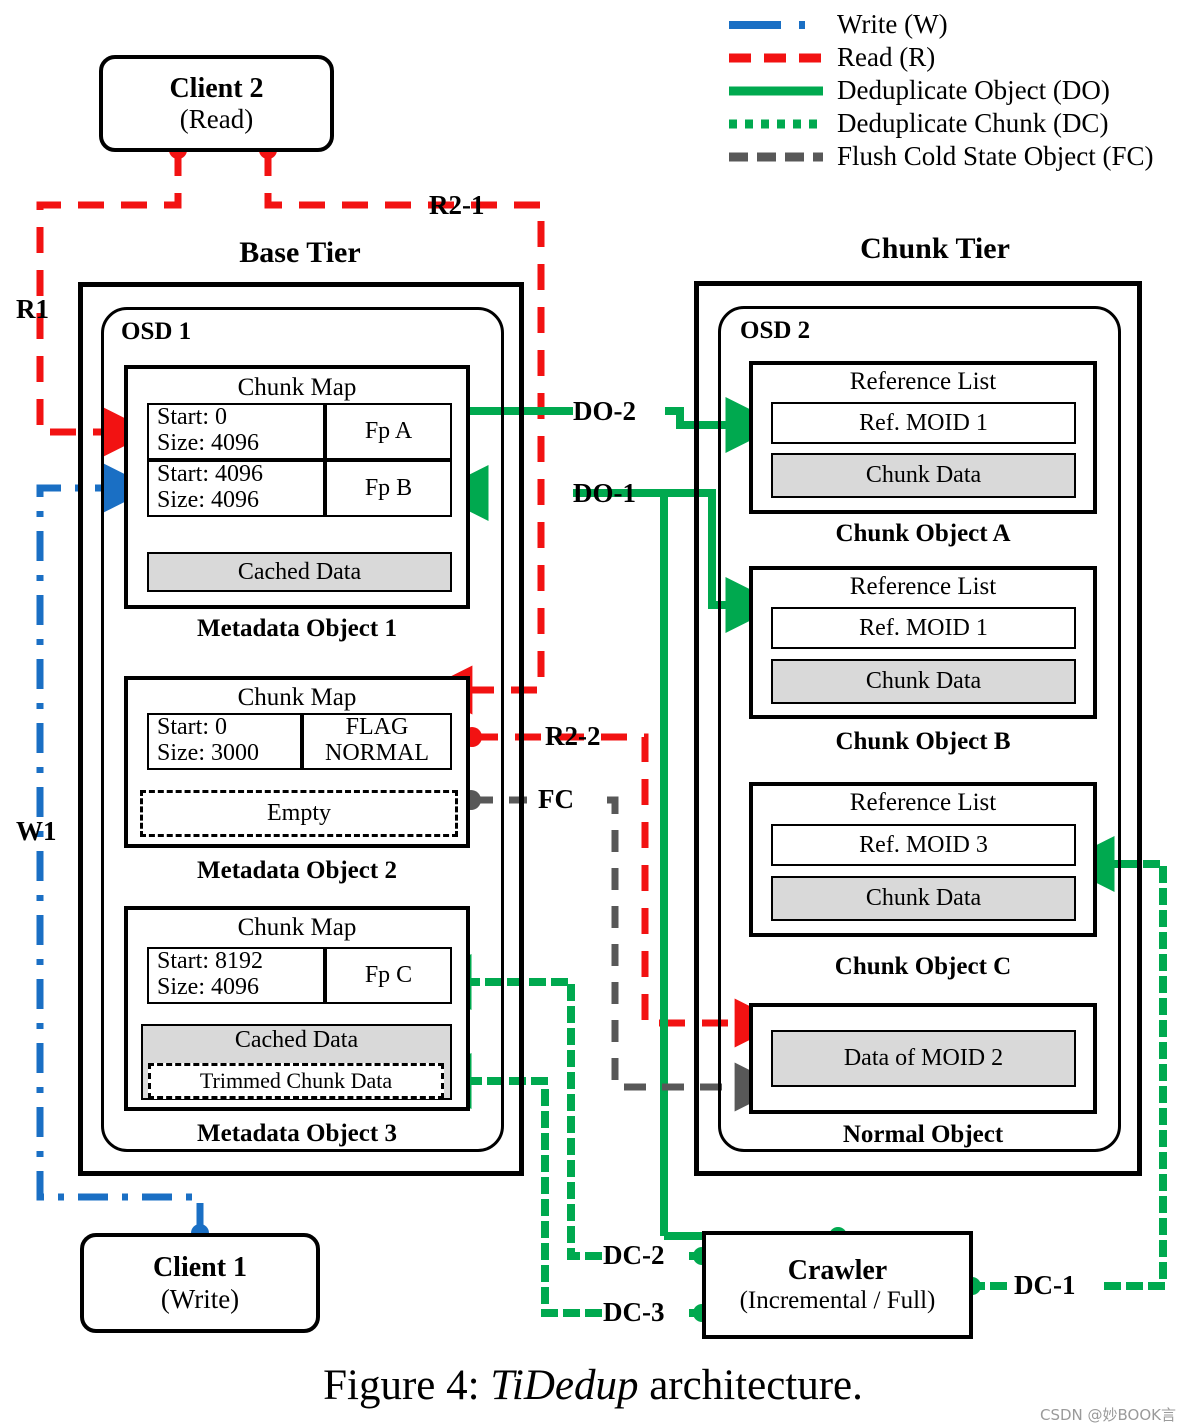 Image resolution: width=1186 pixels, height=1428 pixels. Describe the element at coordinates (923, 681) in the screenshot. I see `chunk-object-b-chunk-data: Chunk Data` at that location.